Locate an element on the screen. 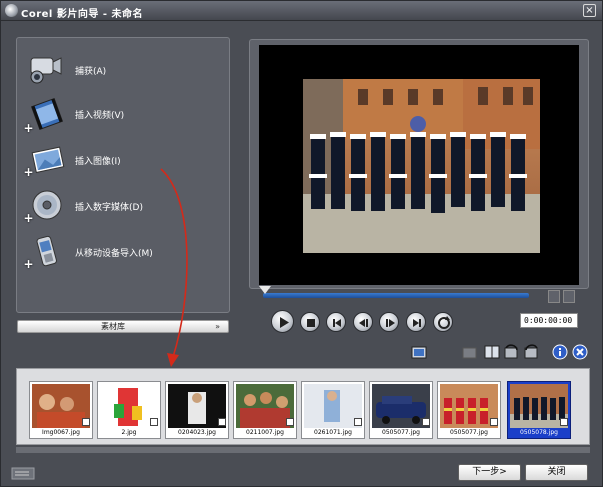 The height and width of the screenshot is (487, 603). skip-start-icon is located at coordinates (337, 323).